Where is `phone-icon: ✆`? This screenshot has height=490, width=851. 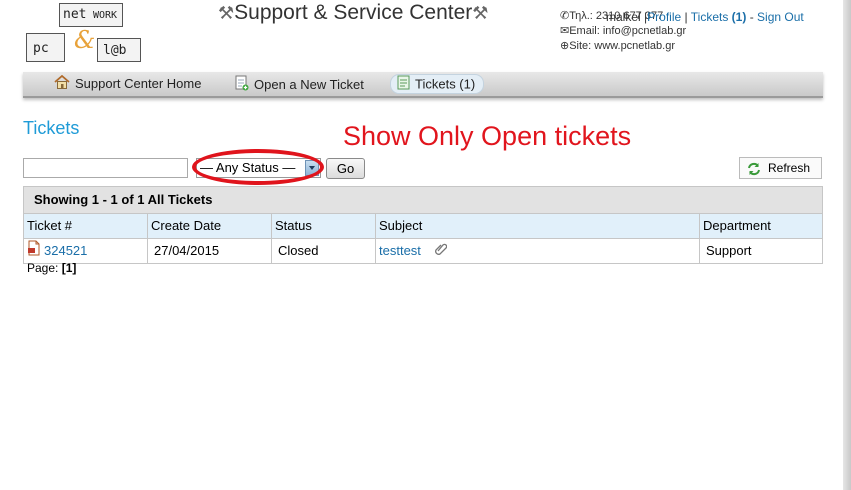
phone-icon: ✆ is located at coordinates (565, 16).